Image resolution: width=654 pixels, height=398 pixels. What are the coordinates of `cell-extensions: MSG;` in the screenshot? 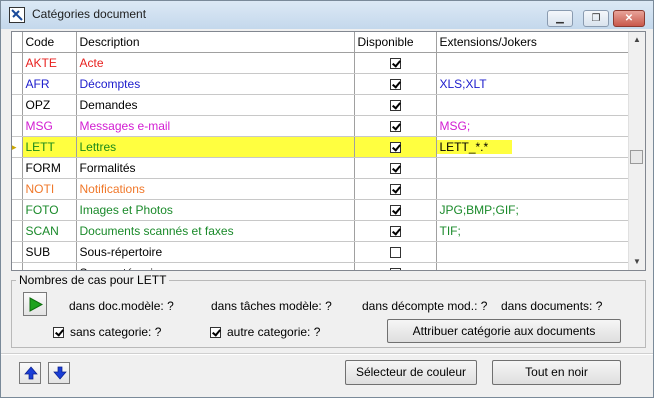 It's located at (534, 126).